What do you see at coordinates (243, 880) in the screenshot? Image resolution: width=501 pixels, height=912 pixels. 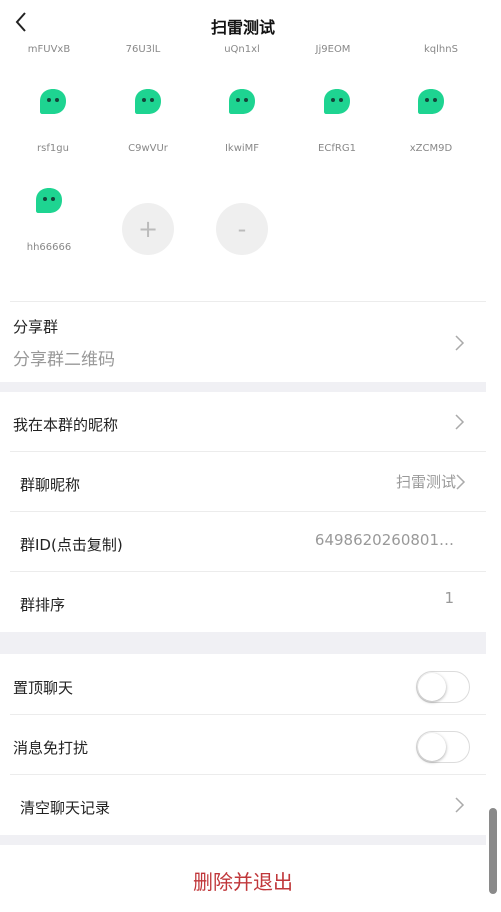 I see `delete-and-exit-button: 删除并退出` at bounding box center [243, 880].